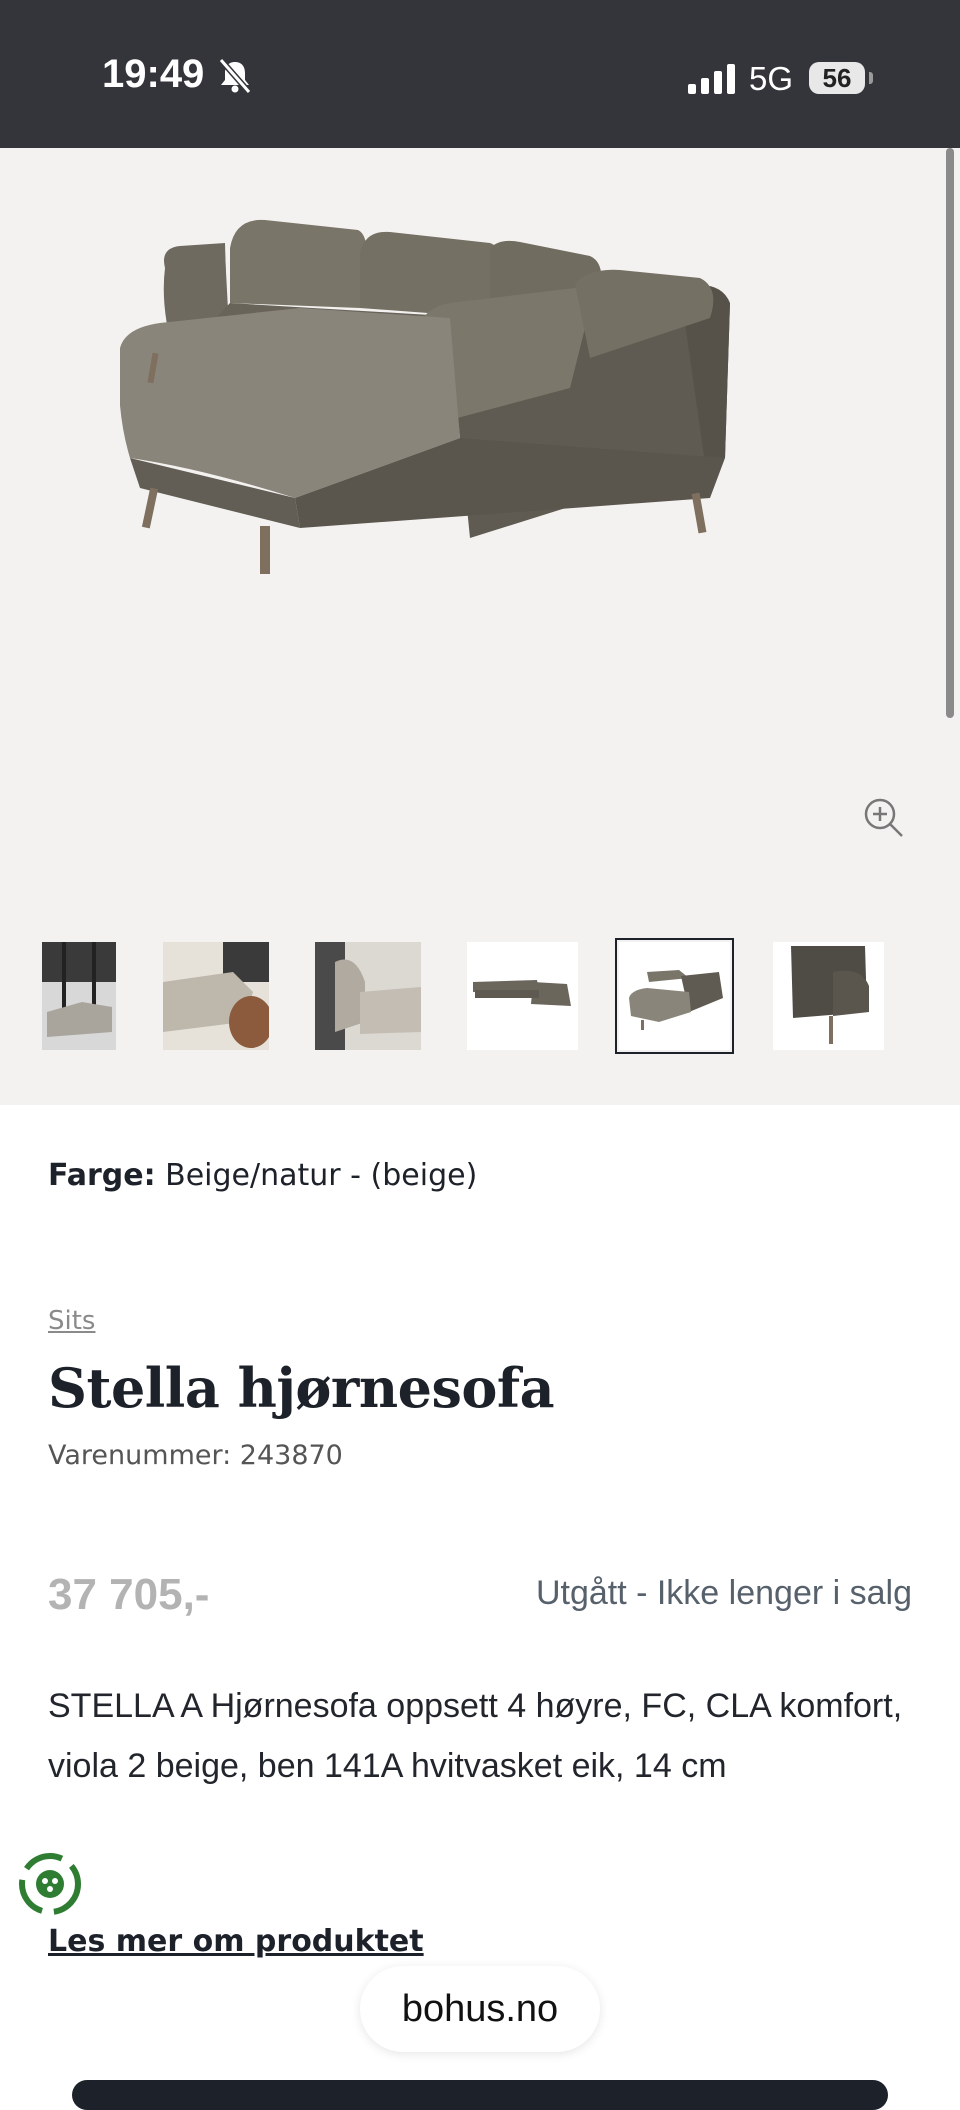  I want to click on product-sku: Varenummer: 243870, so click(195, 1455).